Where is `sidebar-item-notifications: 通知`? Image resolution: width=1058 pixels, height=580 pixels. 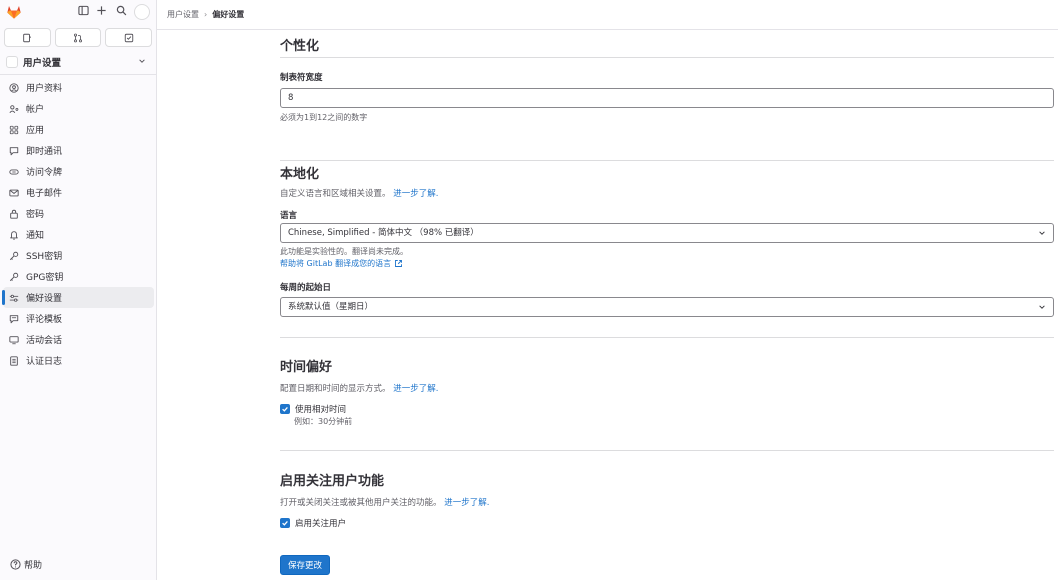
sidebar-item-notifications: 通知 is located at coordinates (78, 234).